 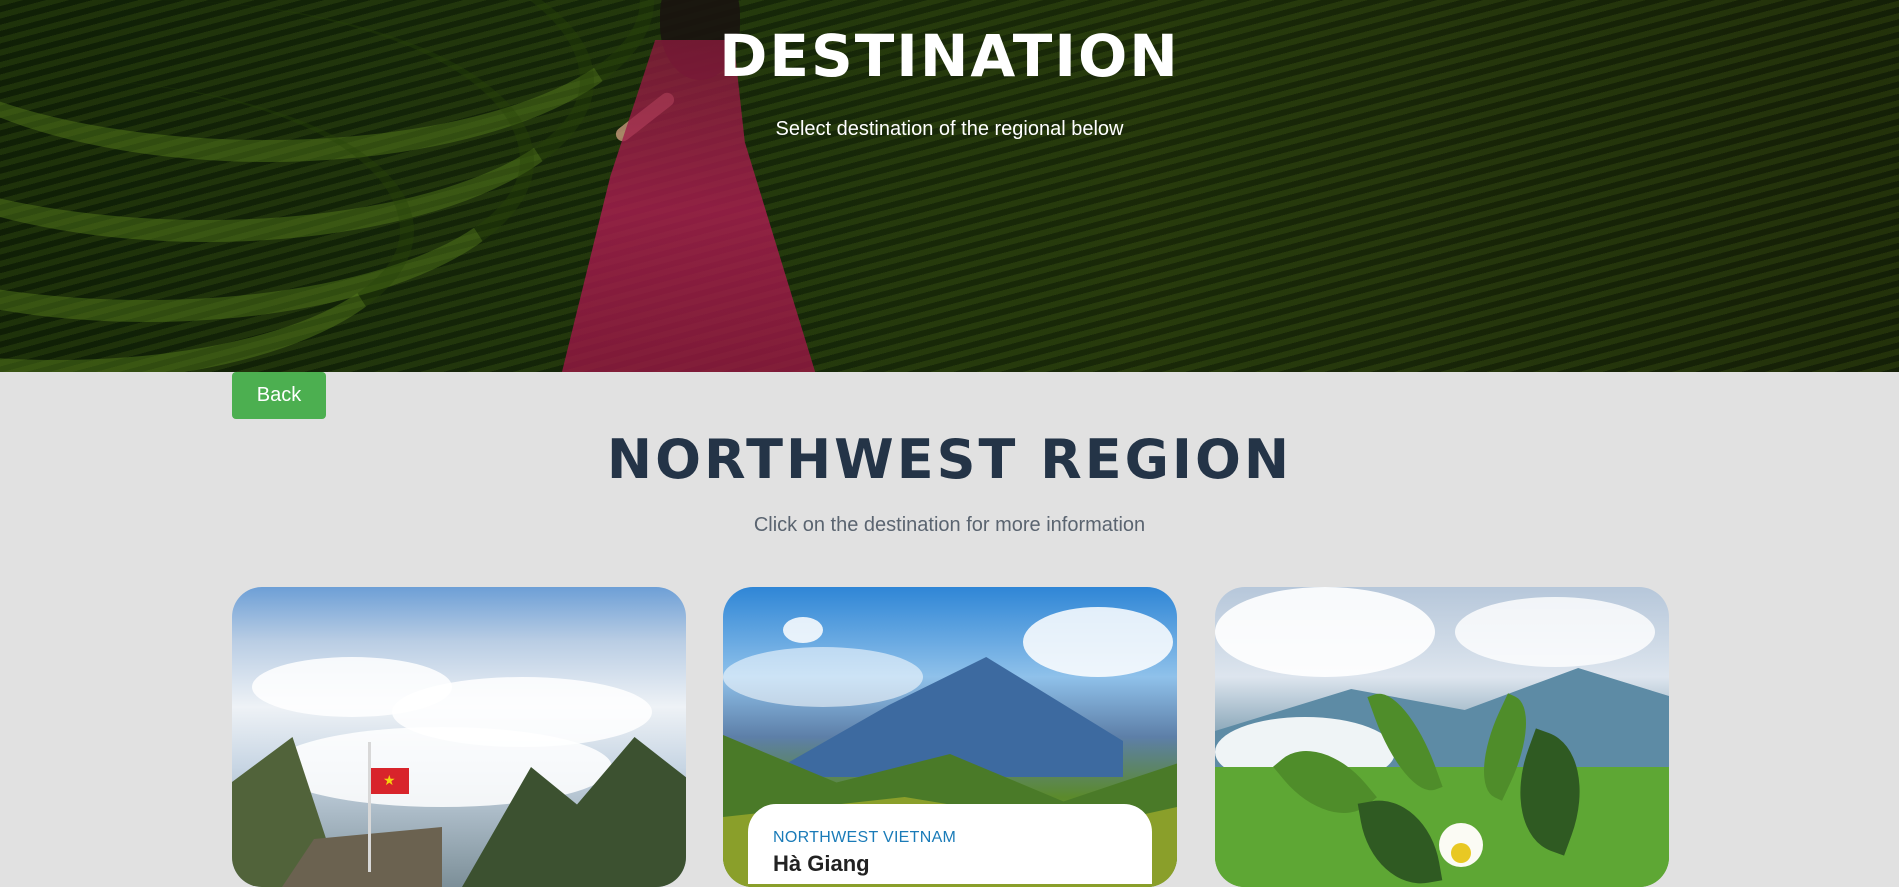 What do you see at coordinates (1461, 853) in the screenshot?
I see `tea-flower-center` at bounding box center [1461, 853].